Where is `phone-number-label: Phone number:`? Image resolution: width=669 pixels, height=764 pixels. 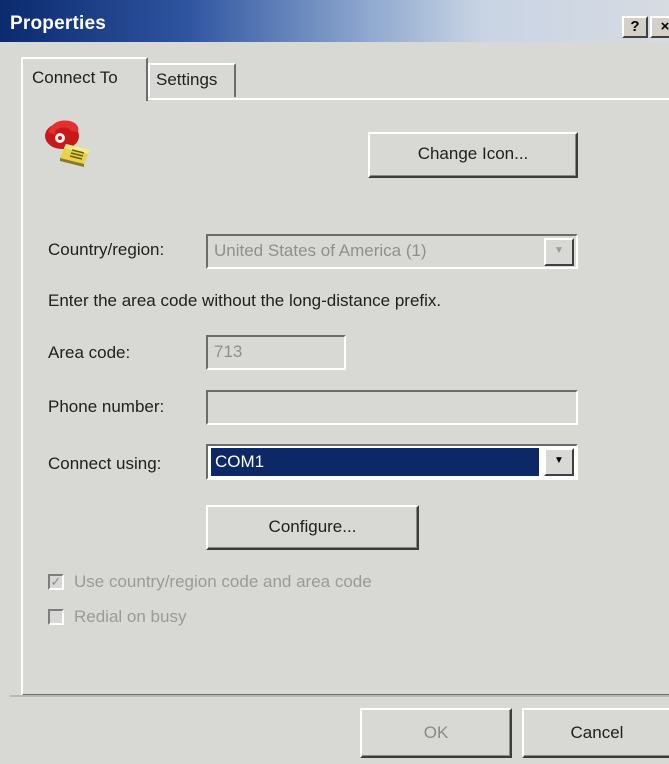 phone-number-label: Phone number: is located at coordinates (106, 406).